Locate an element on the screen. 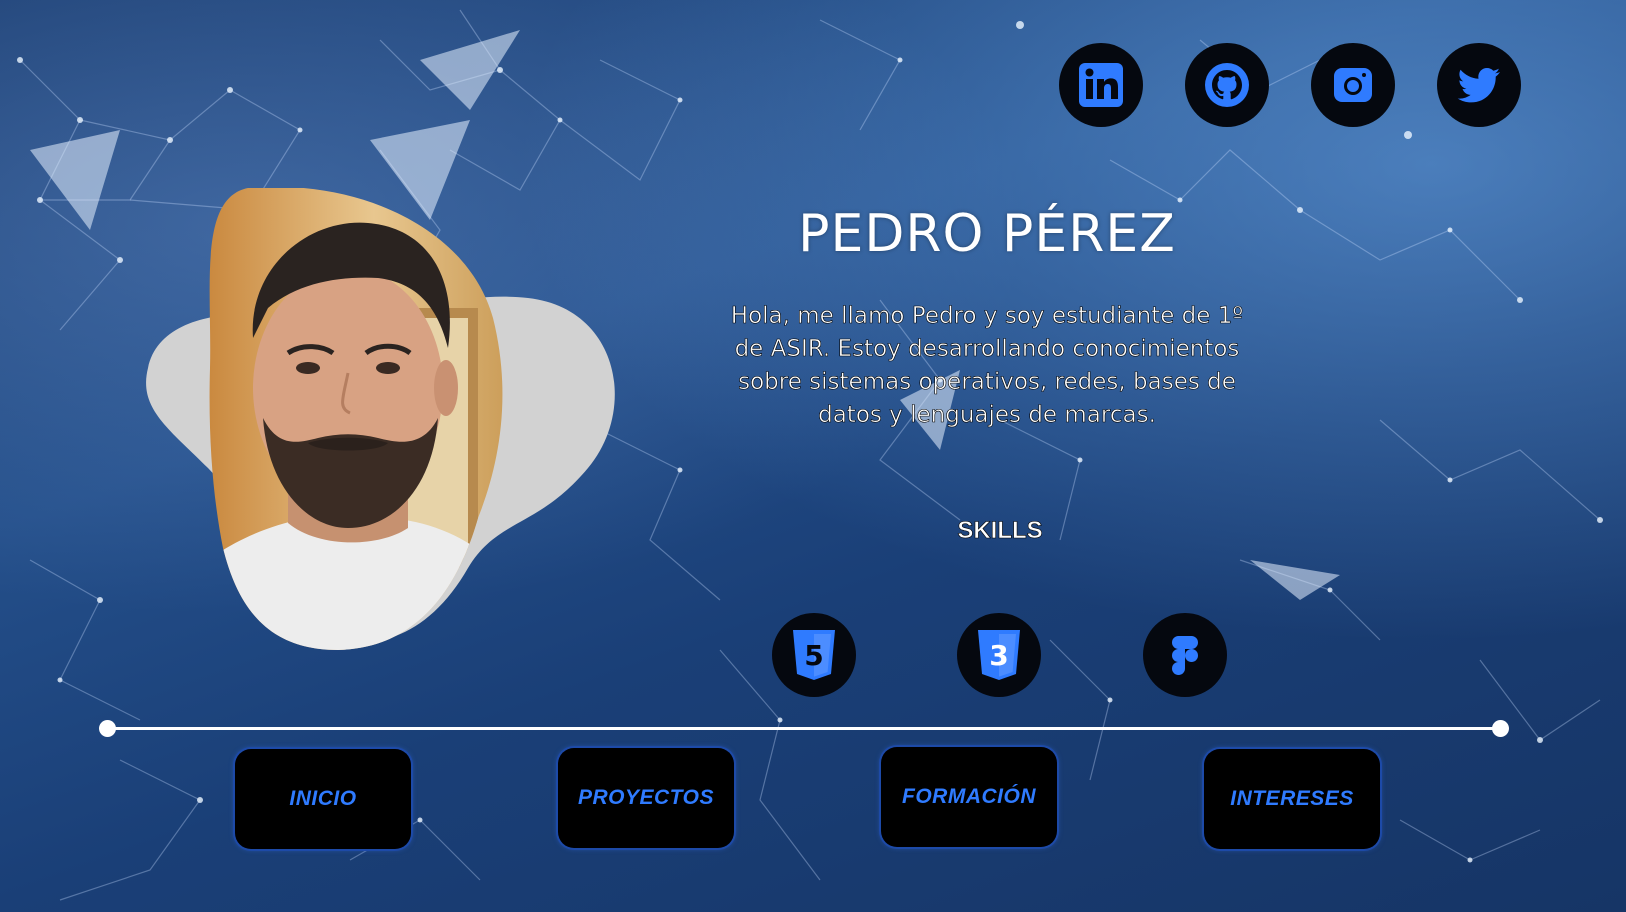  nav-intereses-button: INTERESES is located at coordinates (1292, 799).